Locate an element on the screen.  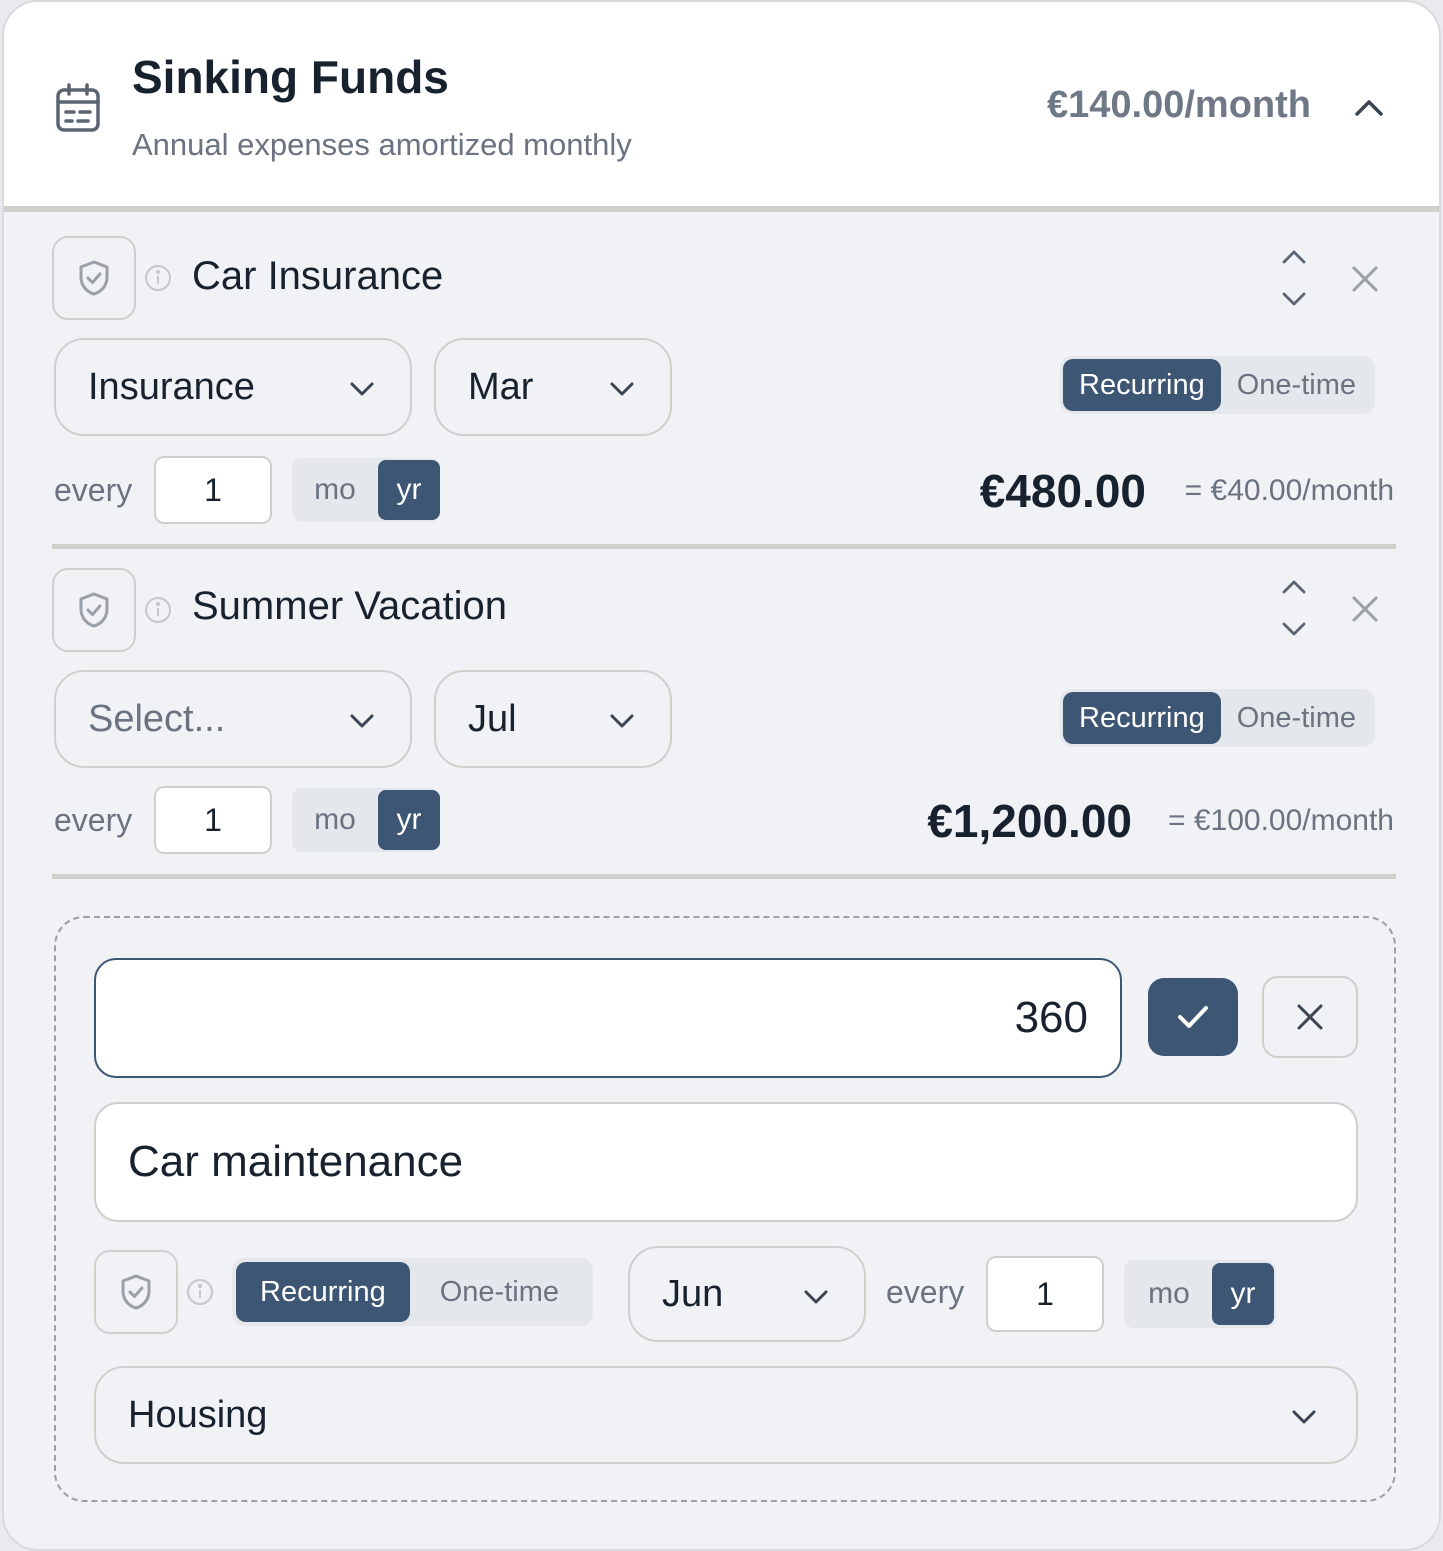
item-name: Summer Vacation is located at coordinates (349, 606).